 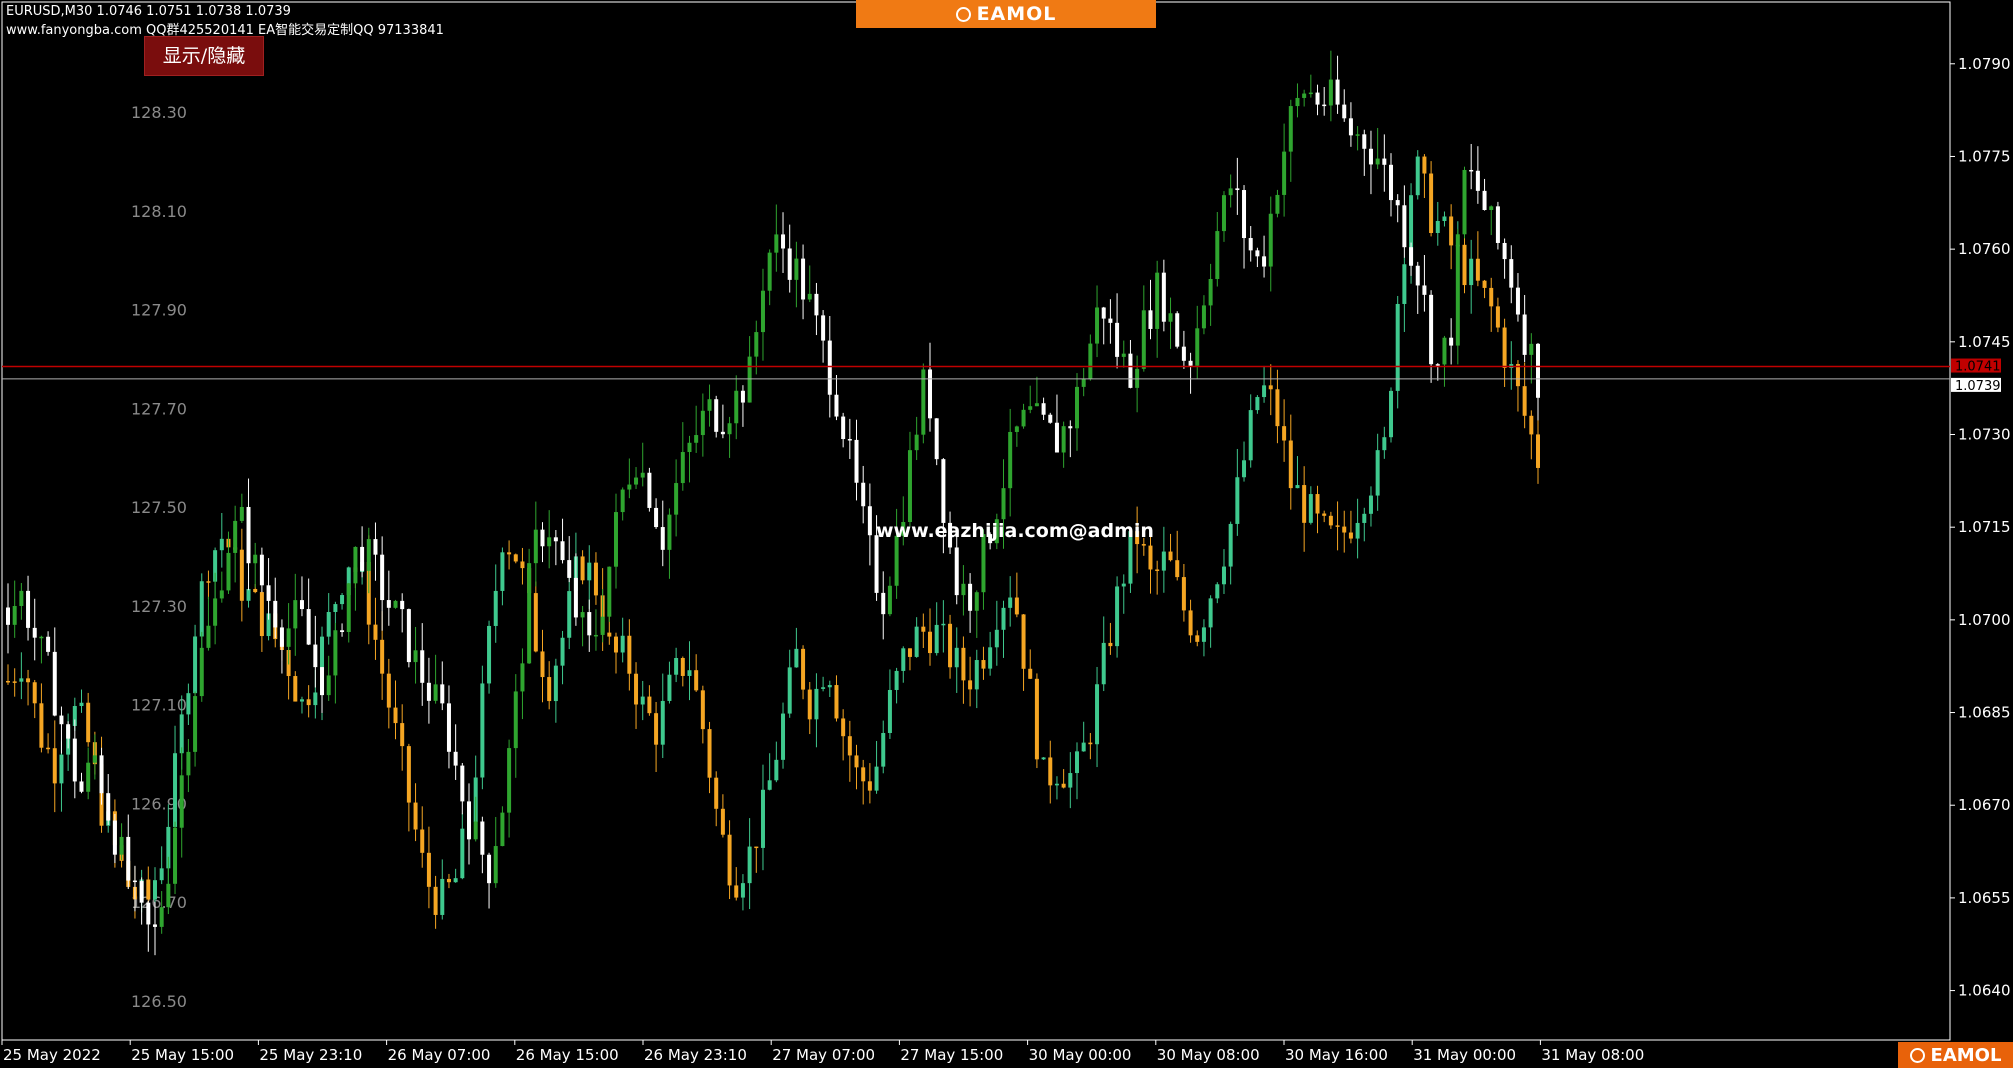 What do you see at coordinates (1978, 386) in the screenshot?
I see `bid-price-label: 1.0739` at bounding box center [1978, 386].